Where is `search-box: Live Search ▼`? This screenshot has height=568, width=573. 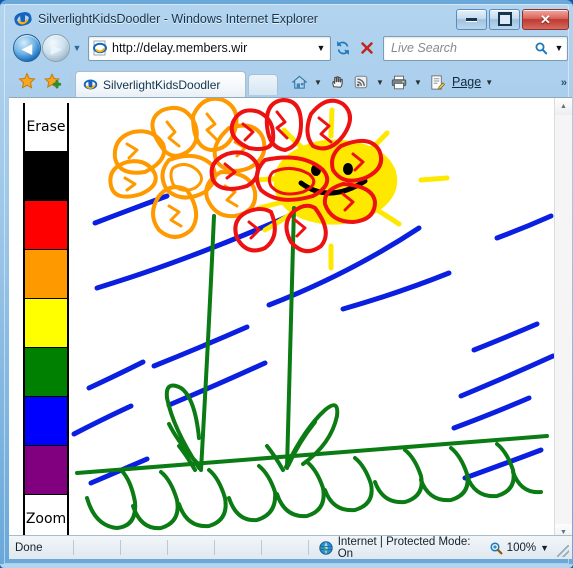
search-box: Live Search ▼ is located at coordinates (475, 48).